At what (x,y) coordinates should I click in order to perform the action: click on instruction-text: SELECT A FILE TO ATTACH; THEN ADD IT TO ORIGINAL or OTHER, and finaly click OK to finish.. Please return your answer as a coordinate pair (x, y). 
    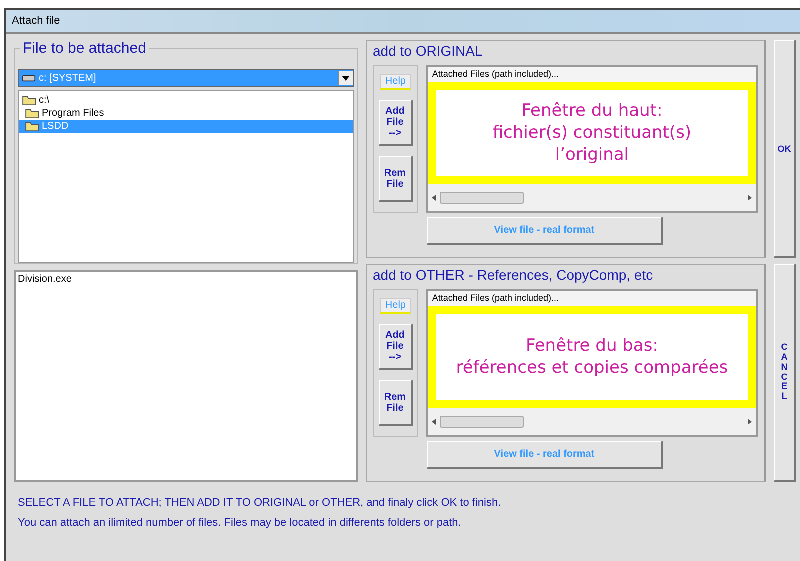
    Looking at the image, I should click on (260, 503).